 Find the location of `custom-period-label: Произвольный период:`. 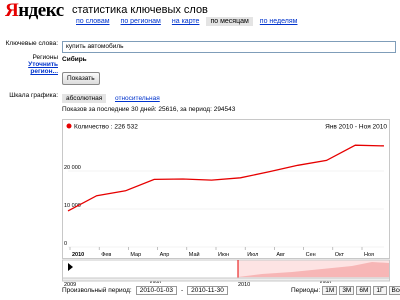

custom-period-label: Произвольный период: is located at coordinates (97, 290).